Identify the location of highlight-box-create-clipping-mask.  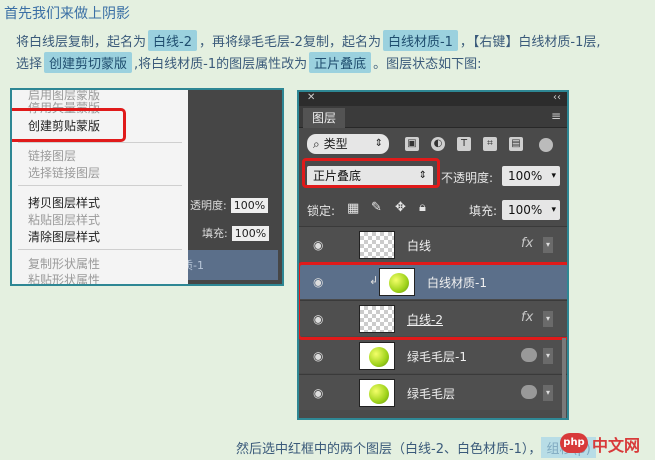
(69, 125).